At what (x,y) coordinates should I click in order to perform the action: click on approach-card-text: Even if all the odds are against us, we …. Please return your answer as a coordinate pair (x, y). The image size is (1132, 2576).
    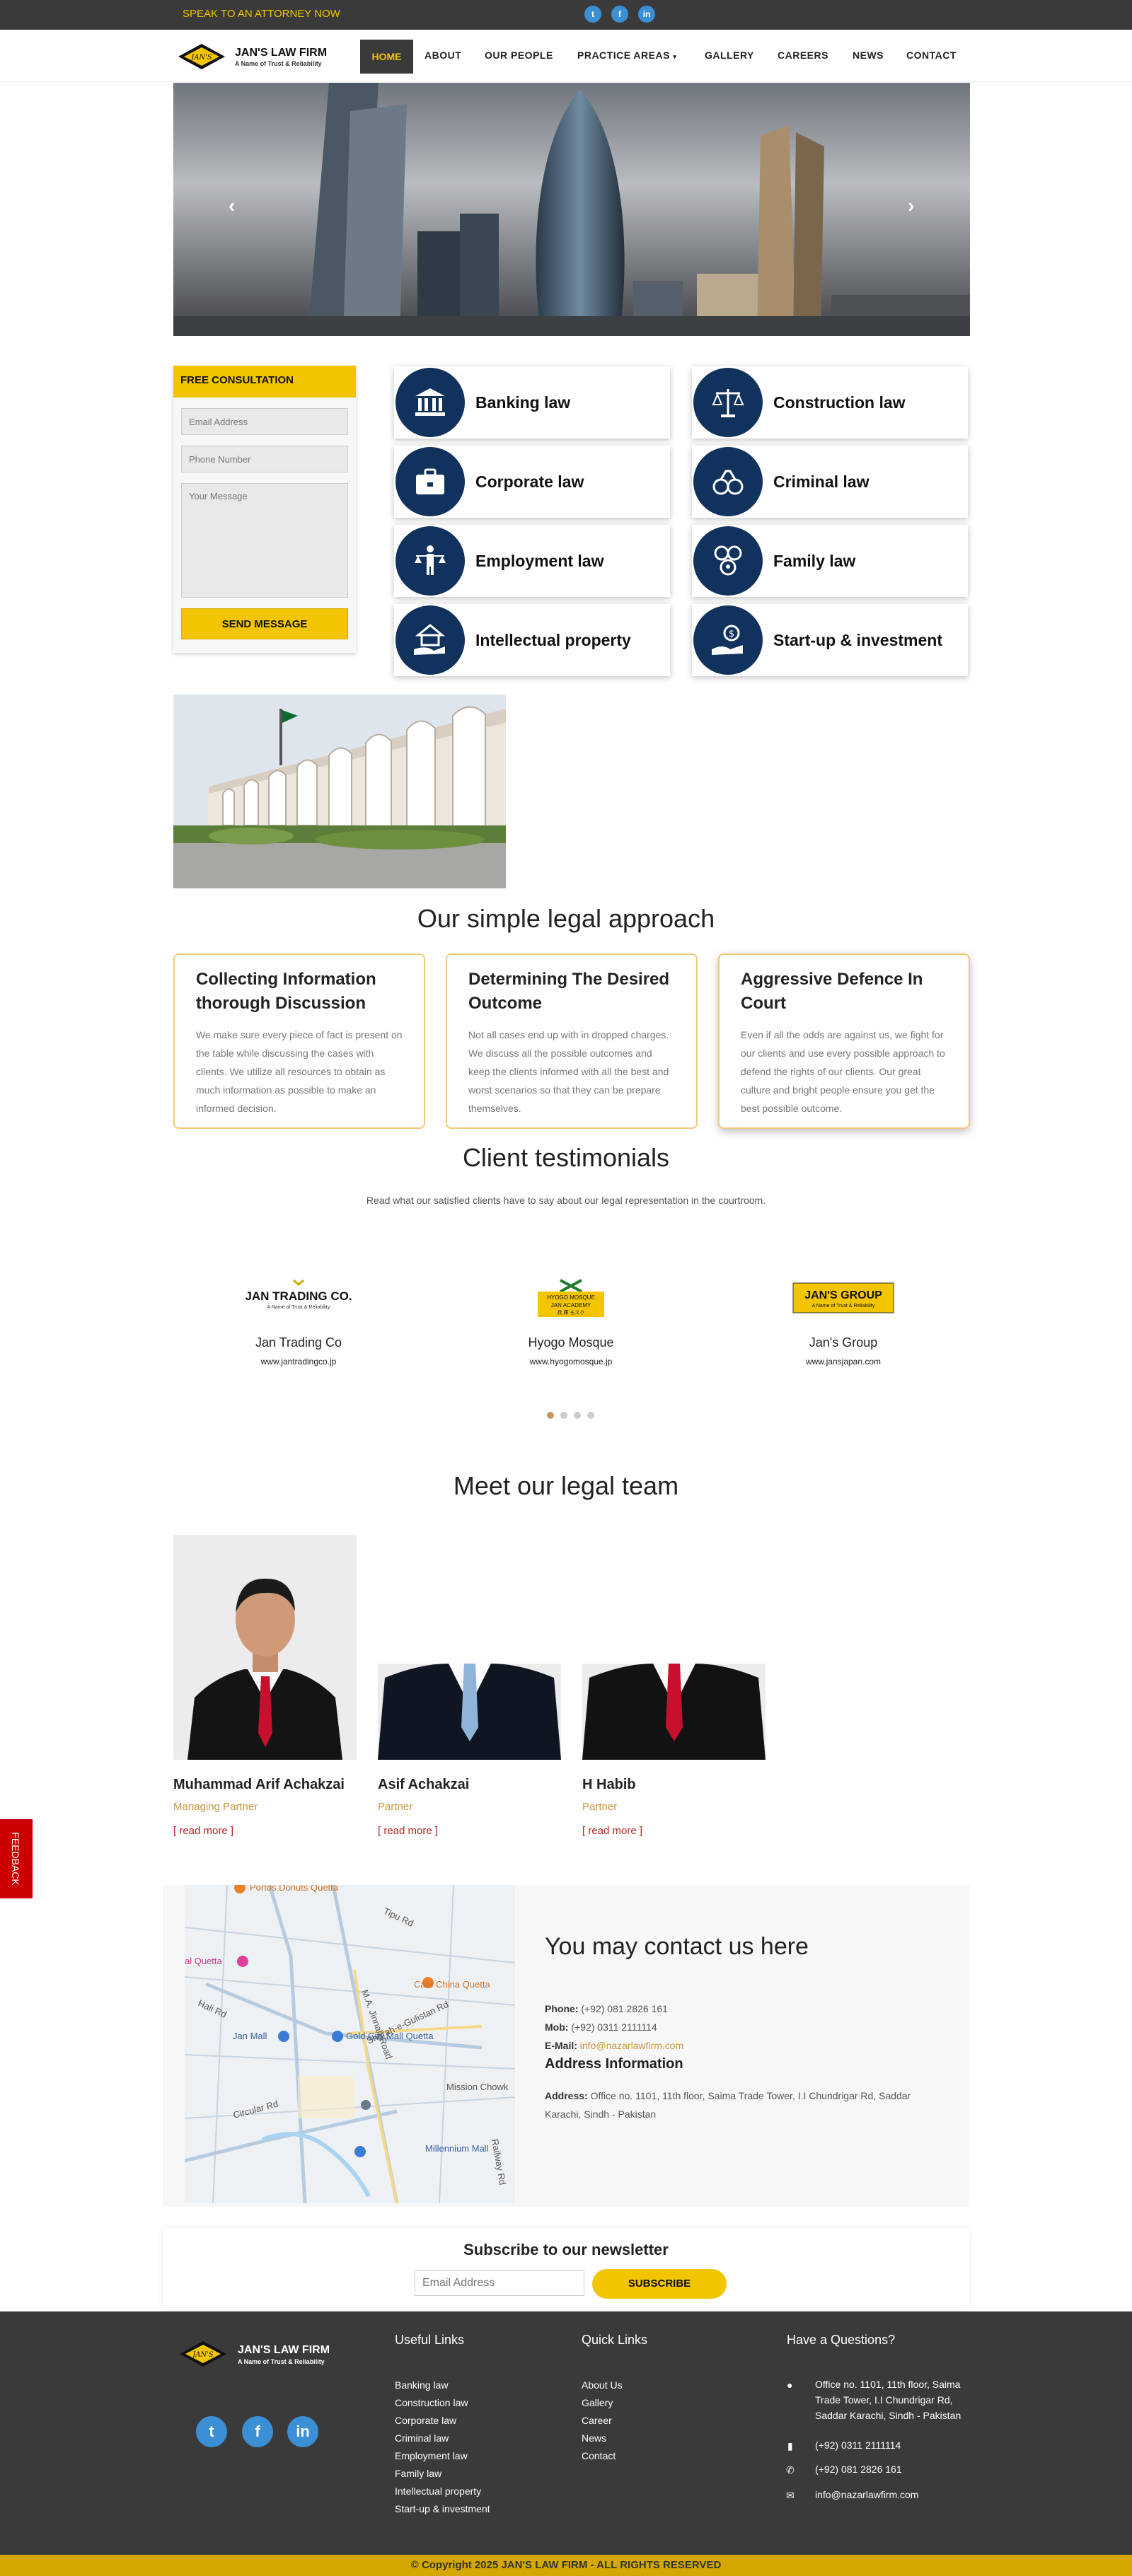
    Looking at the image, I should click on (843, 1071).